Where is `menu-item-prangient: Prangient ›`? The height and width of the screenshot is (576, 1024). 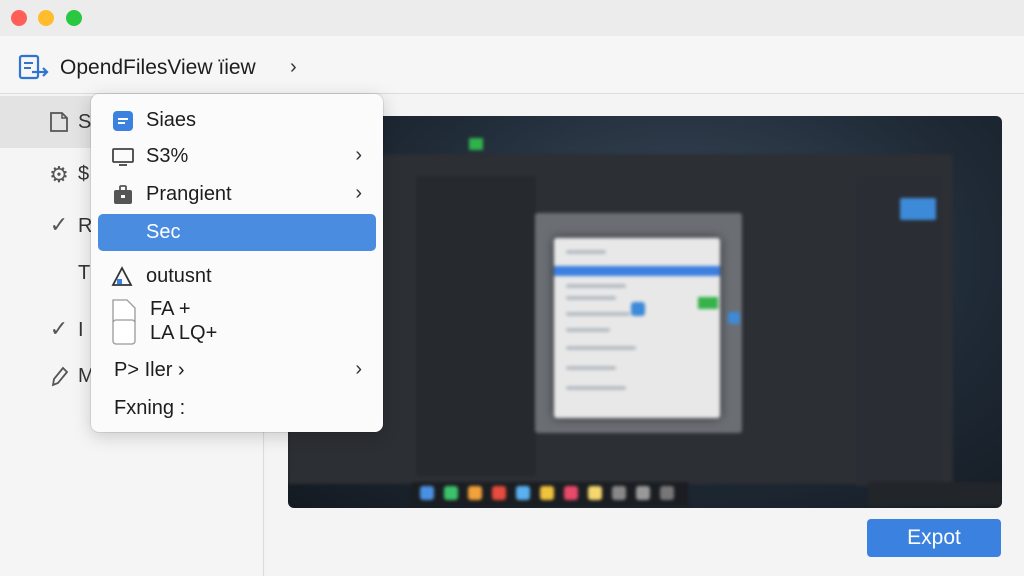 menu-item-prangient: Prangient › is located at coordinates (237, 194).